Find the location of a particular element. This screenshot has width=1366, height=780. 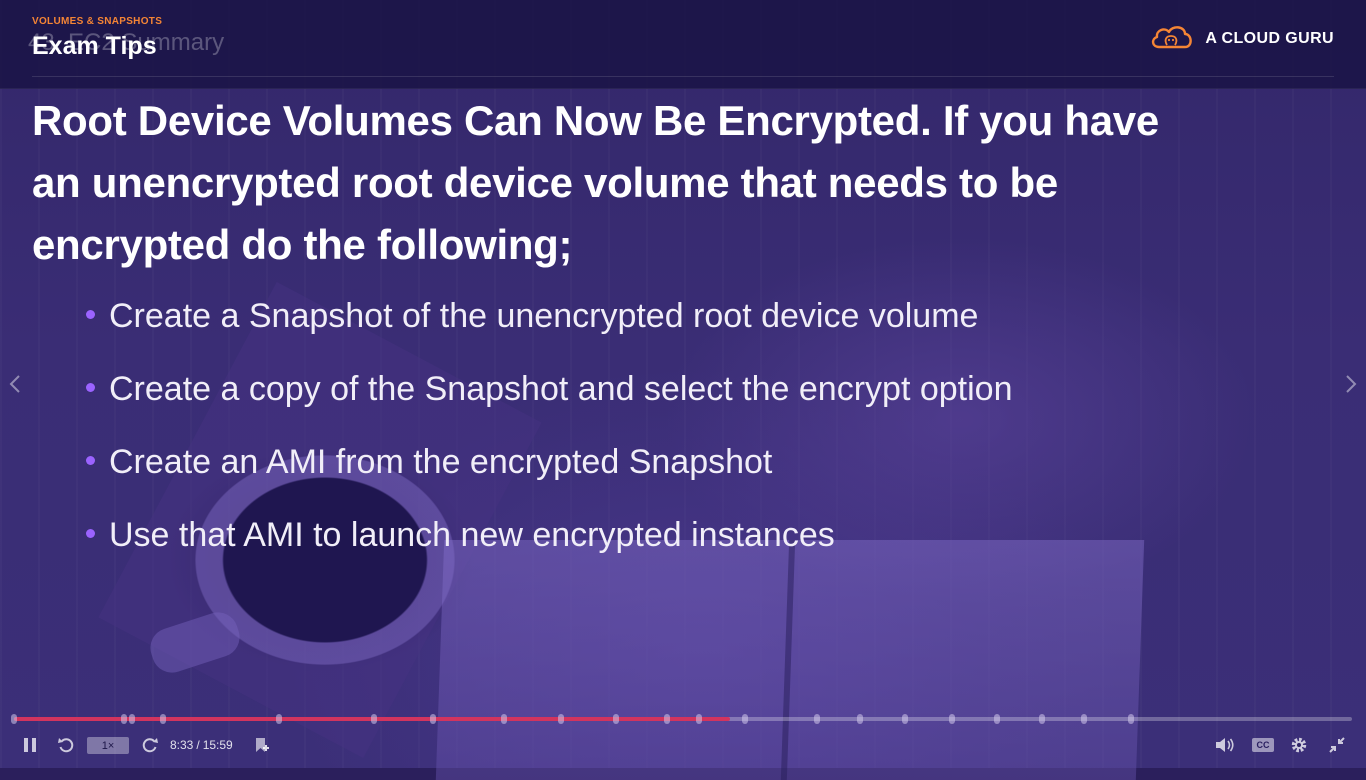

fullscreen-exit-icon is located at coordinates (1337, 745).